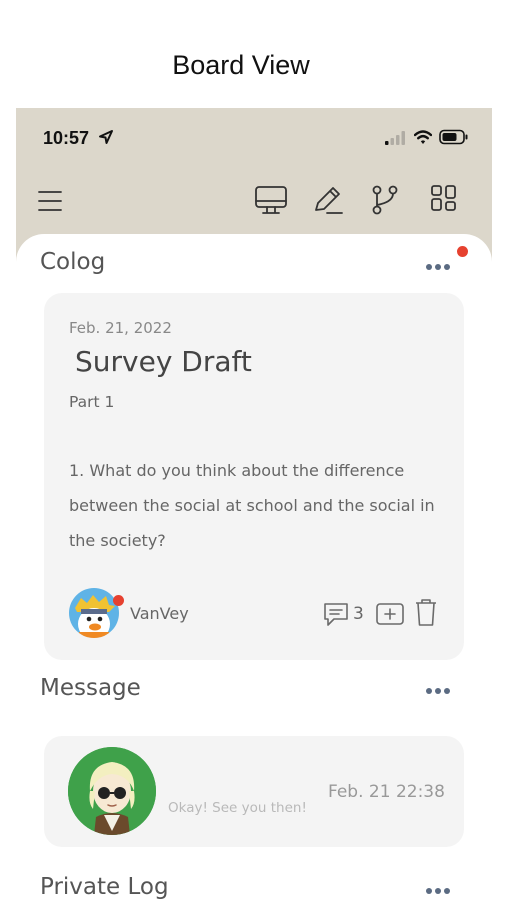  I want to click on character-avatar-image, so click(112, 791).